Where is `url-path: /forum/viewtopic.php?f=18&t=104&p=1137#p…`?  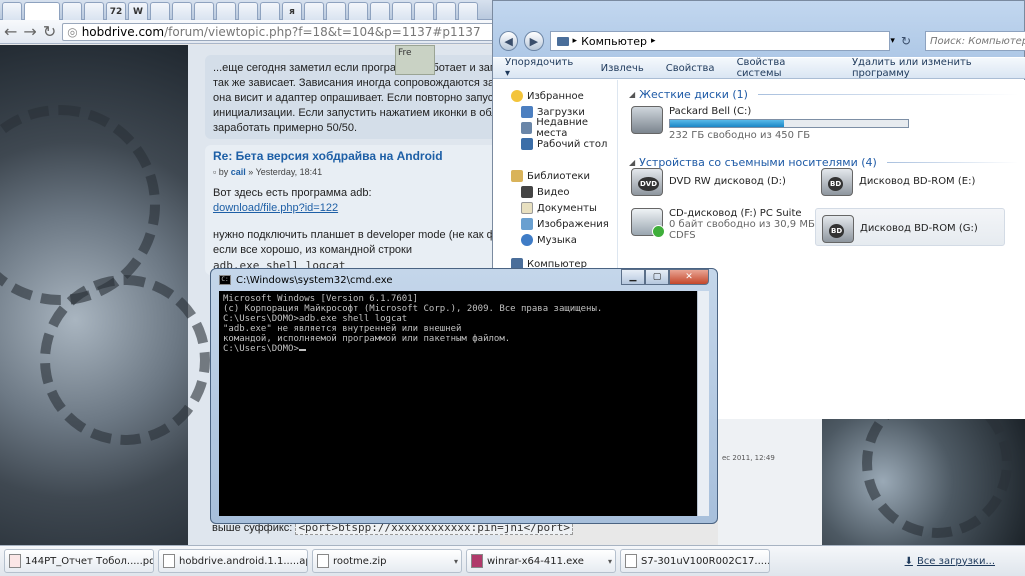 url-path: /forum/viewtopic.php?f=18&t=104&p=1137#p… is located at coordinates (322, 31).